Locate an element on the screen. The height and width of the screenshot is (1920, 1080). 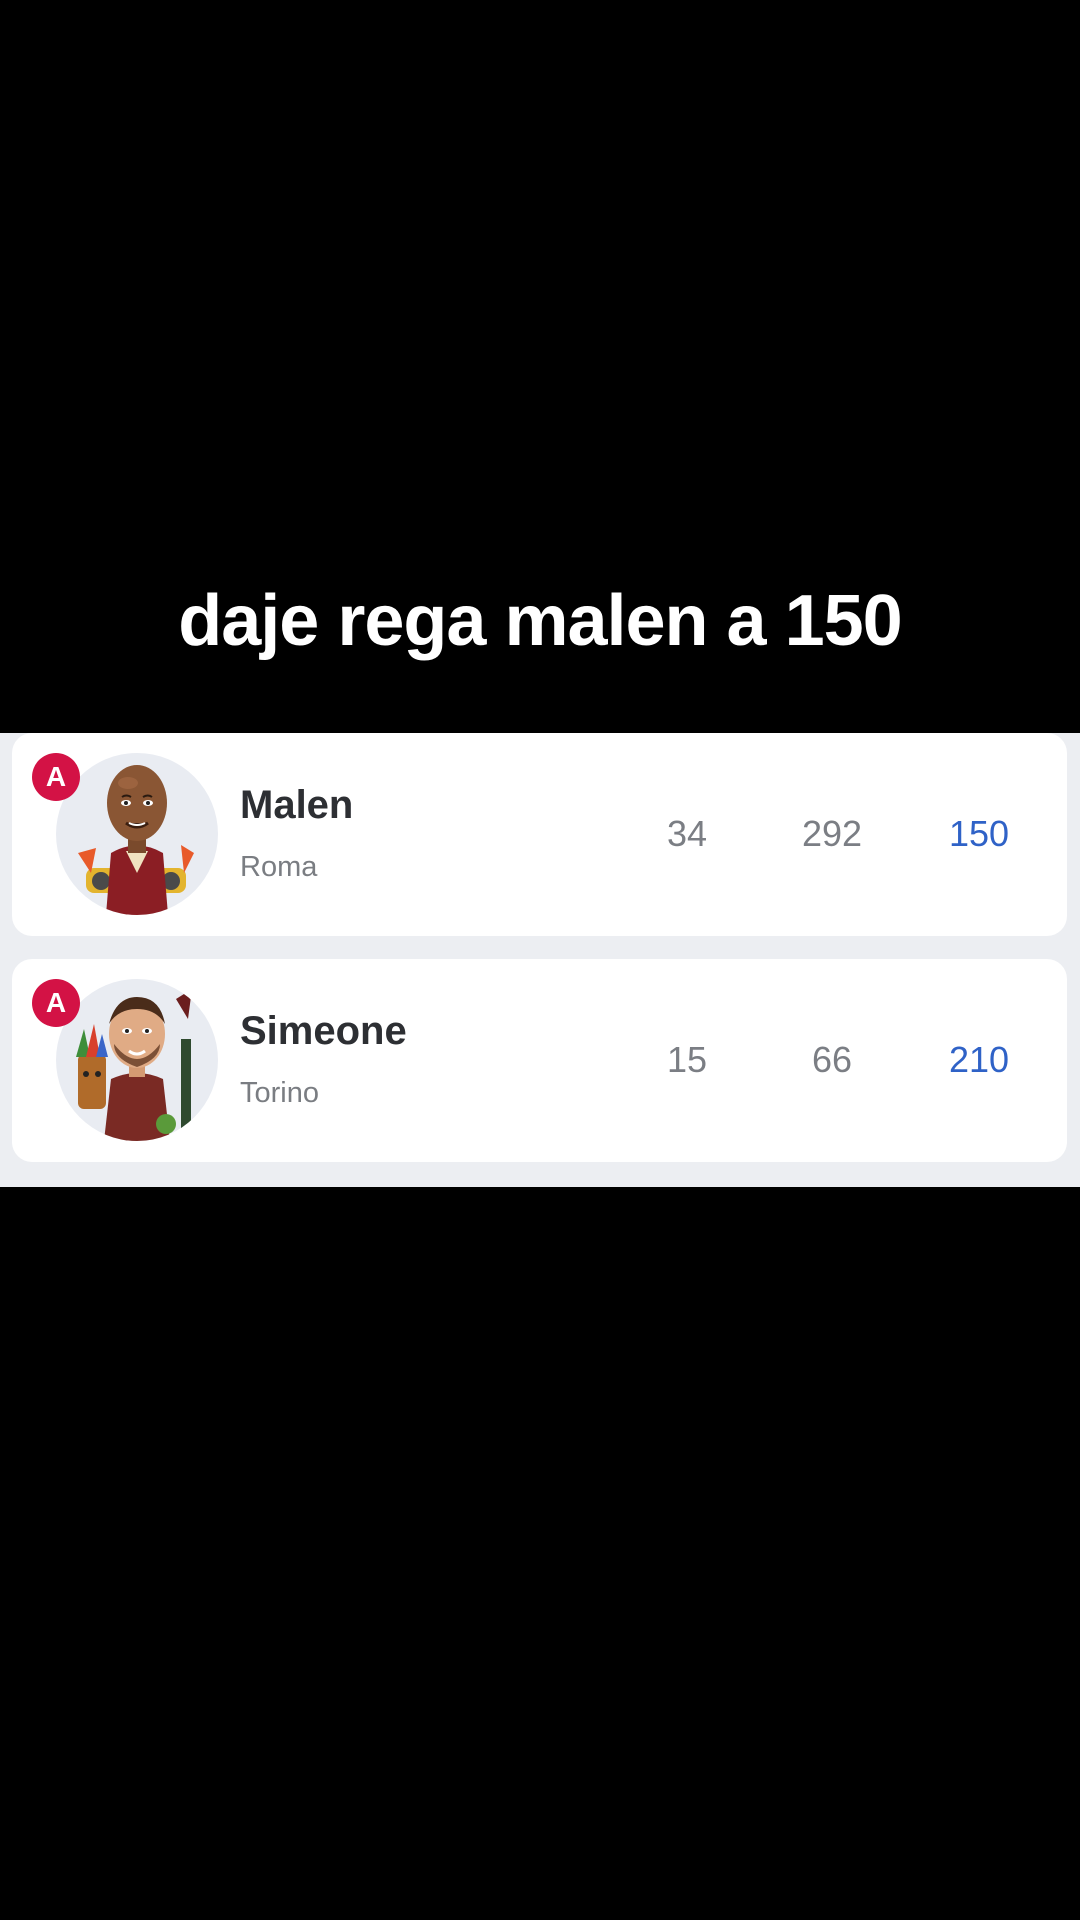
caption-text: daje rega malen a 150 is located at coordinates (540, 621).